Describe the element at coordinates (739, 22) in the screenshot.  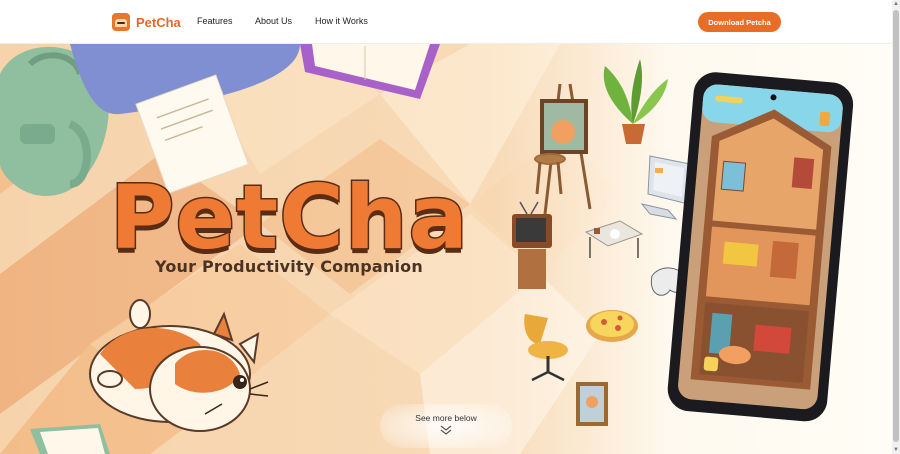
I see `download-petcha-button: Download Petcha` at that location.